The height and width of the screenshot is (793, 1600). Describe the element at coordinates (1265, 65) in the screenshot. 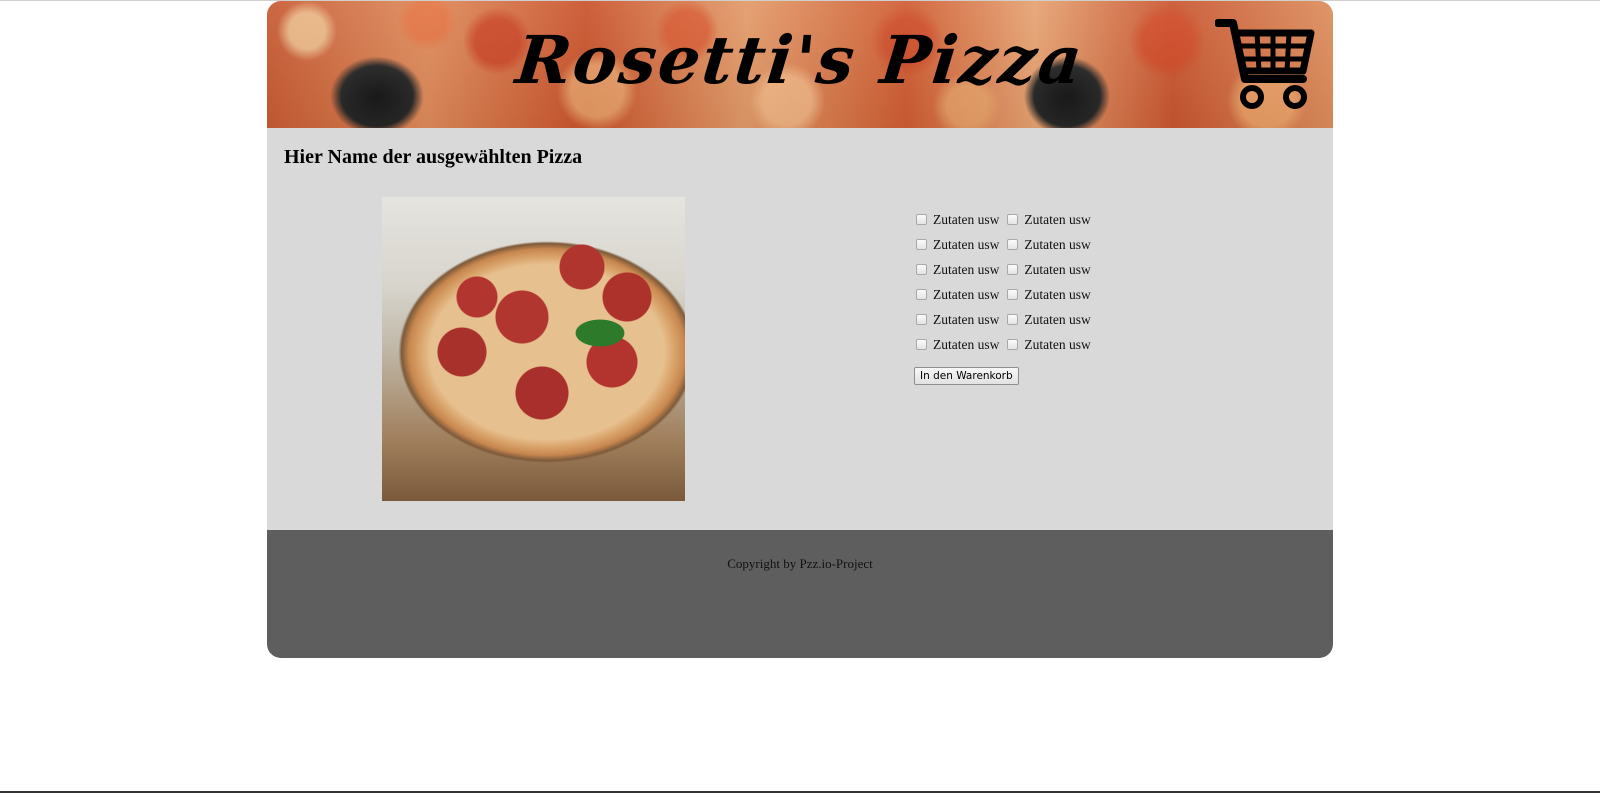

I see `shopping-cart-icon` at that location.